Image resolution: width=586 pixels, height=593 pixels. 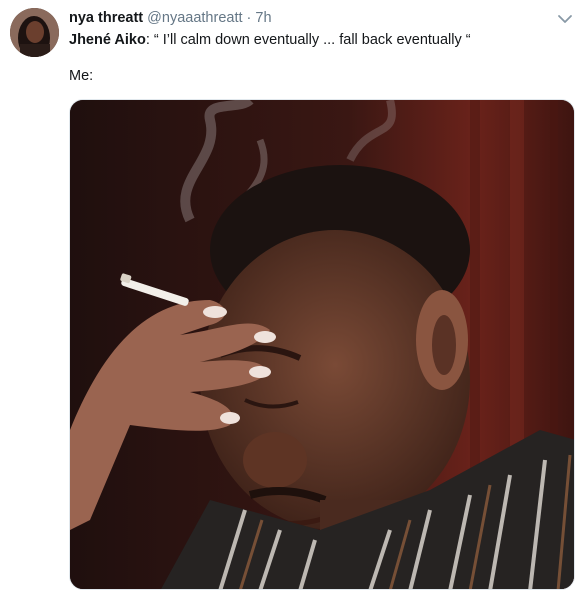 I want to click on me-label: Me:, so click(x=81, y=76).